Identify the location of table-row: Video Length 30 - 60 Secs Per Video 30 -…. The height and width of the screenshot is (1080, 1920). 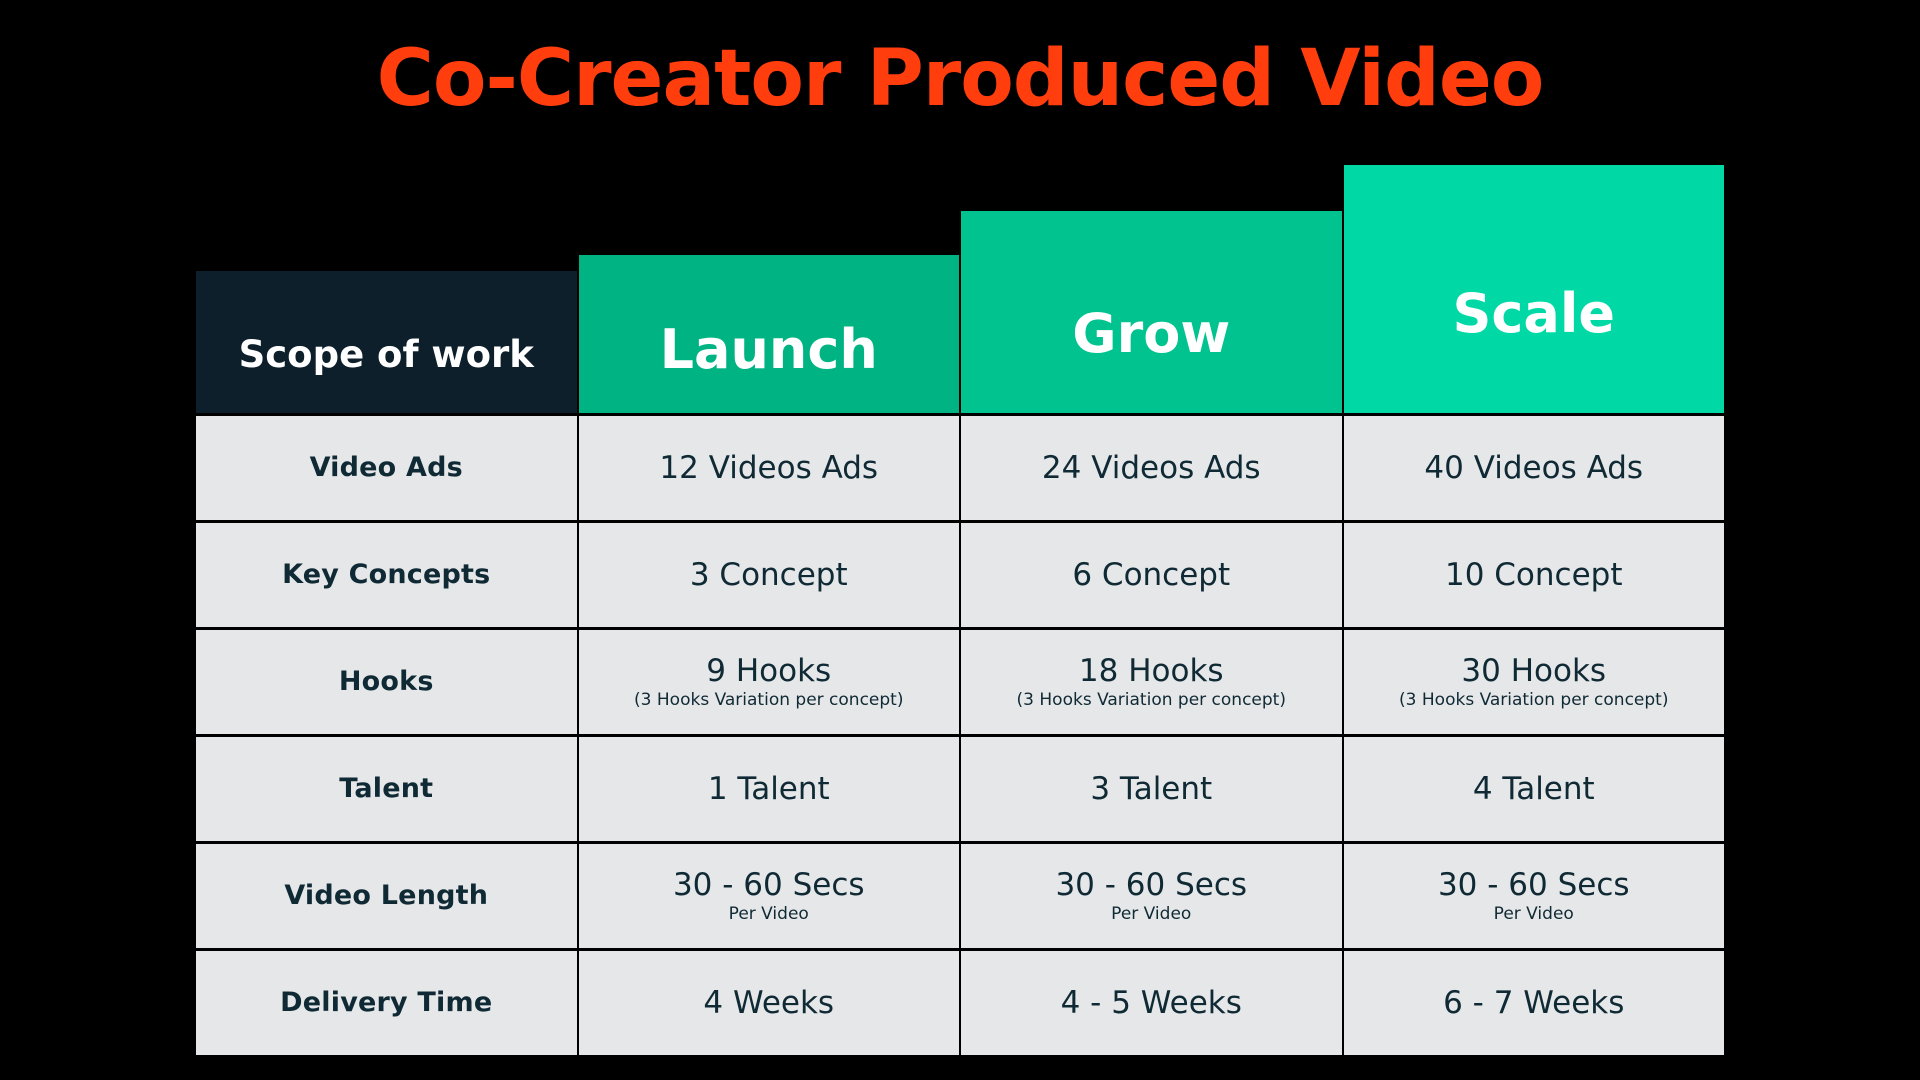
(960, 896).